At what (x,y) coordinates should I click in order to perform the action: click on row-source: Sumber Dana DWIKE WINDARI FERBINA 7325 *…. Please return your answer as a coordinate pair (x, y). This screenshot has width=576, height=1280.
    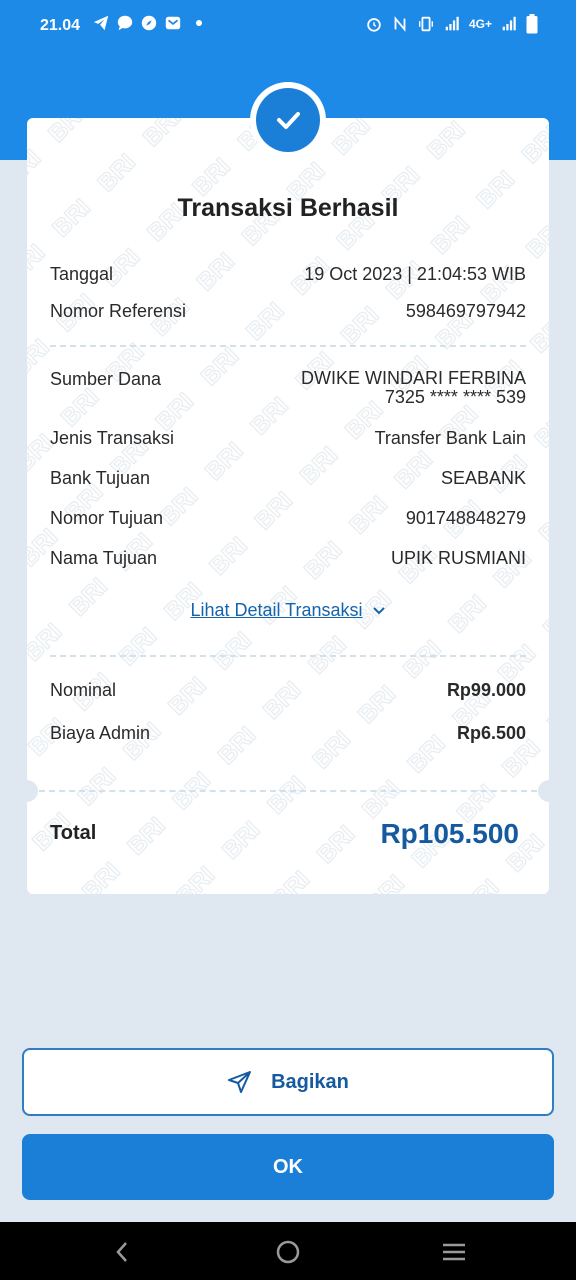
    Looking at the image, I should click on (288, 388).